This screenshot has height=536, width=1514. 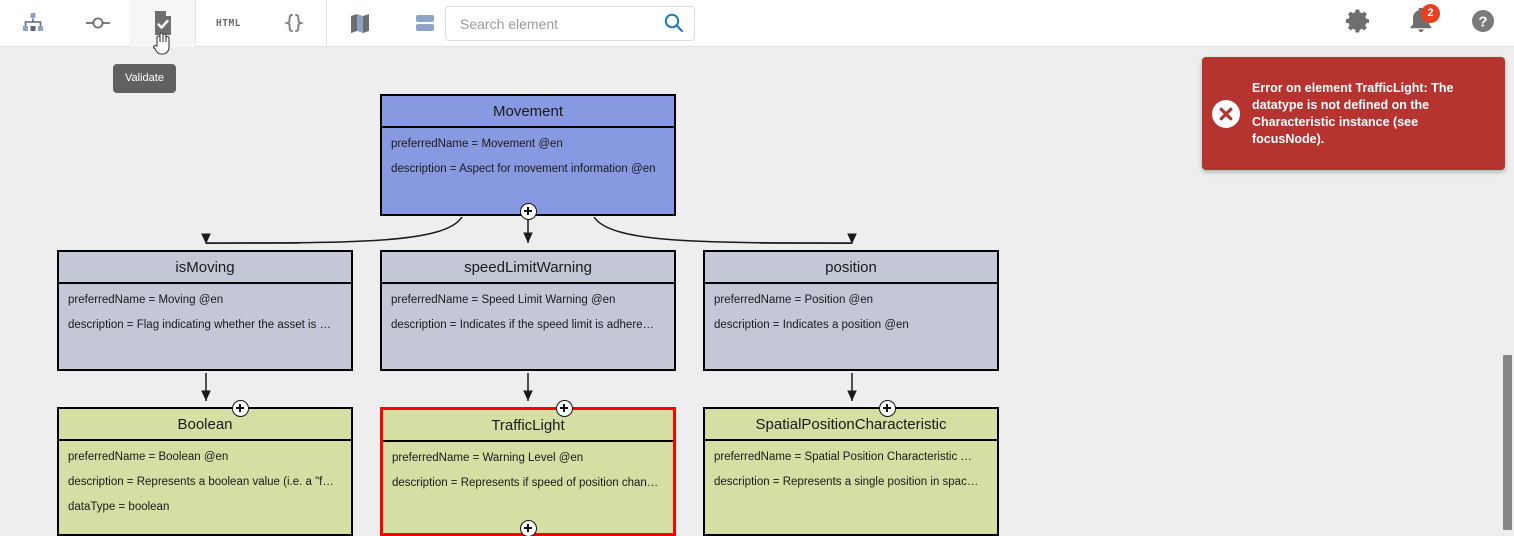 I want to click on node-title: Movement, so click(x=528, y=112).